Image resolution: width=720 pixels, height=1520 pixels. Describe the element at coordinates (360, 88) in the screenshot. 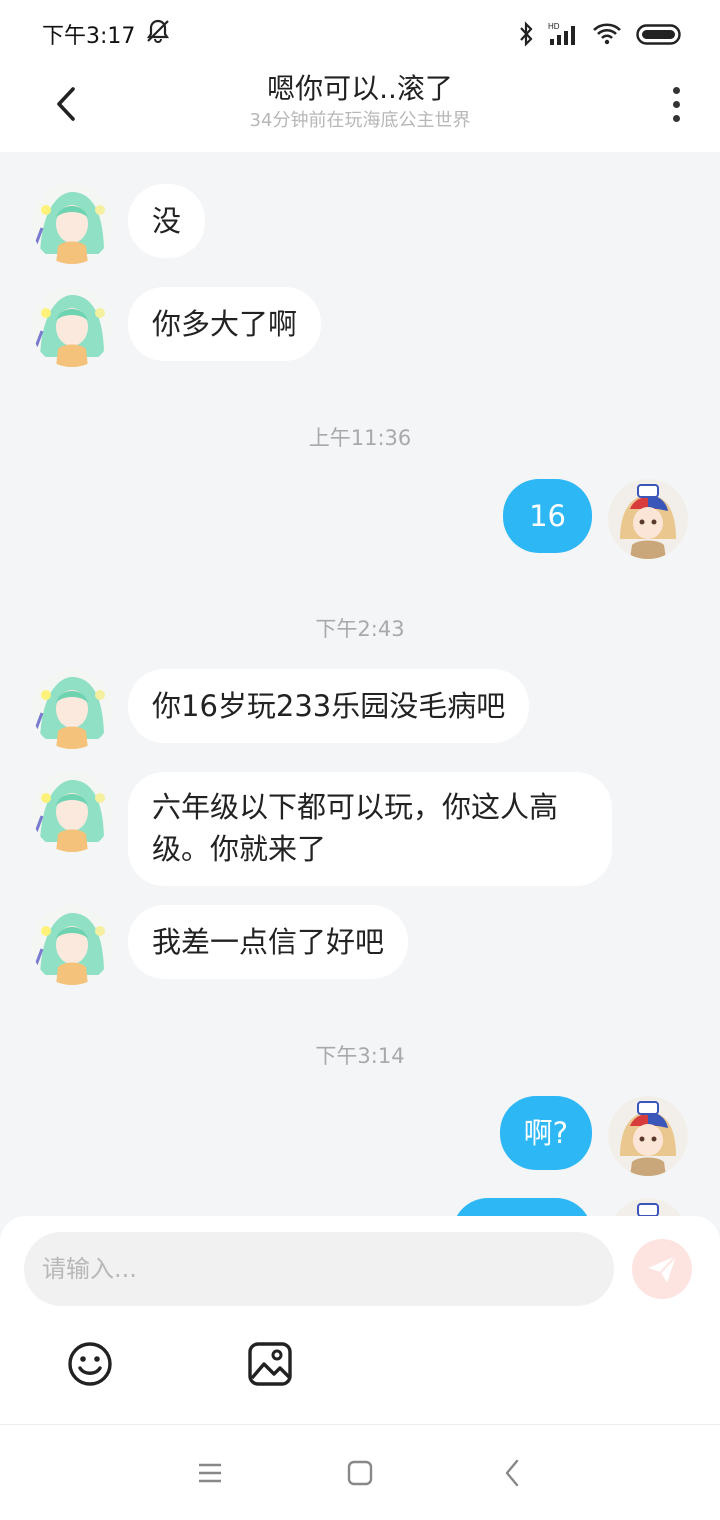

I see `chat-title: 嗯你可以..滚了` at that location.